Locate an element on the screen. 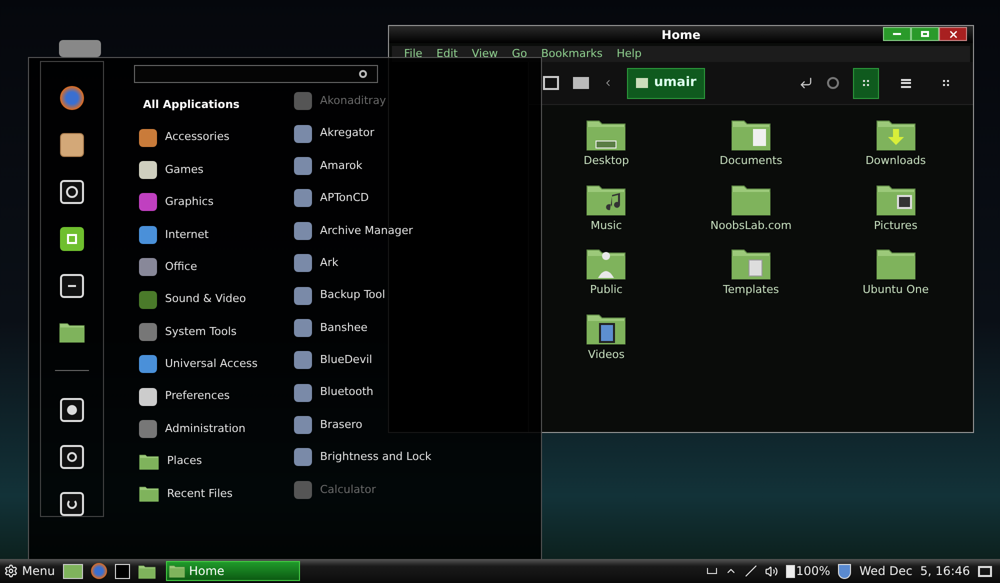 This screenshot has height=583, width=1000. return-arrow-icon is located at coordinates (806, 83).